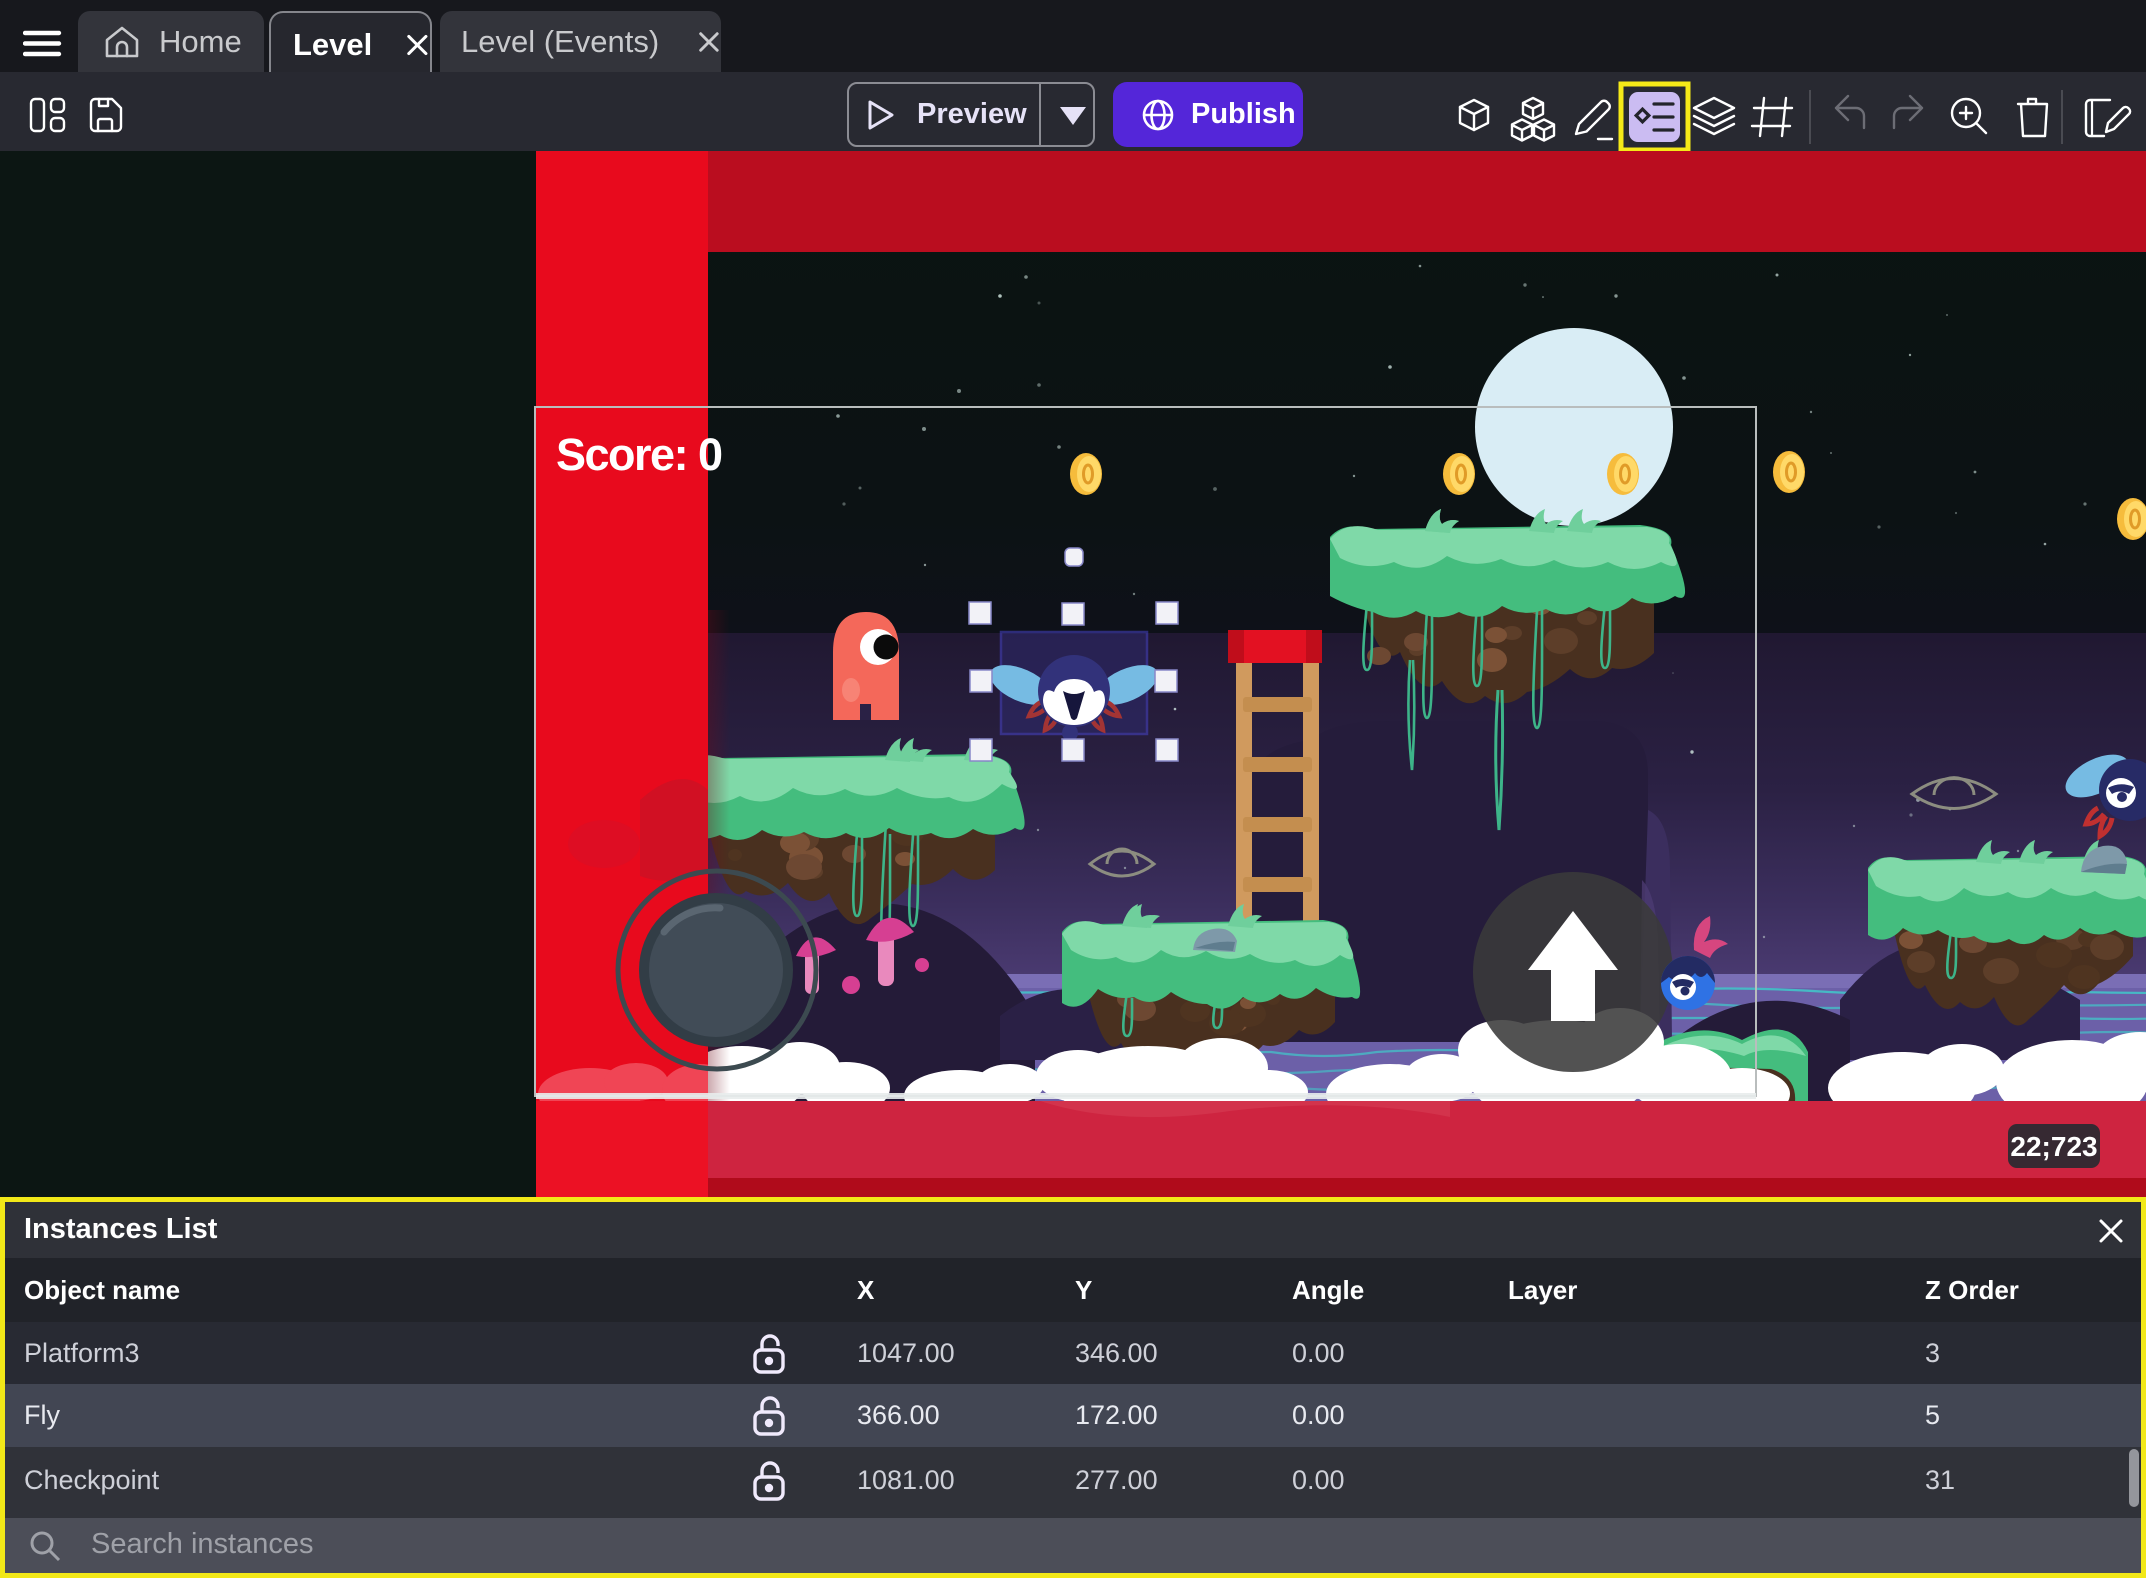 The width and height of the screenshot is (2146, 1578). What do you see at coordinates (2053, 1146) in the screenshot?
I see `svg-text: 22;723` at bounding box center [2053, 1146].